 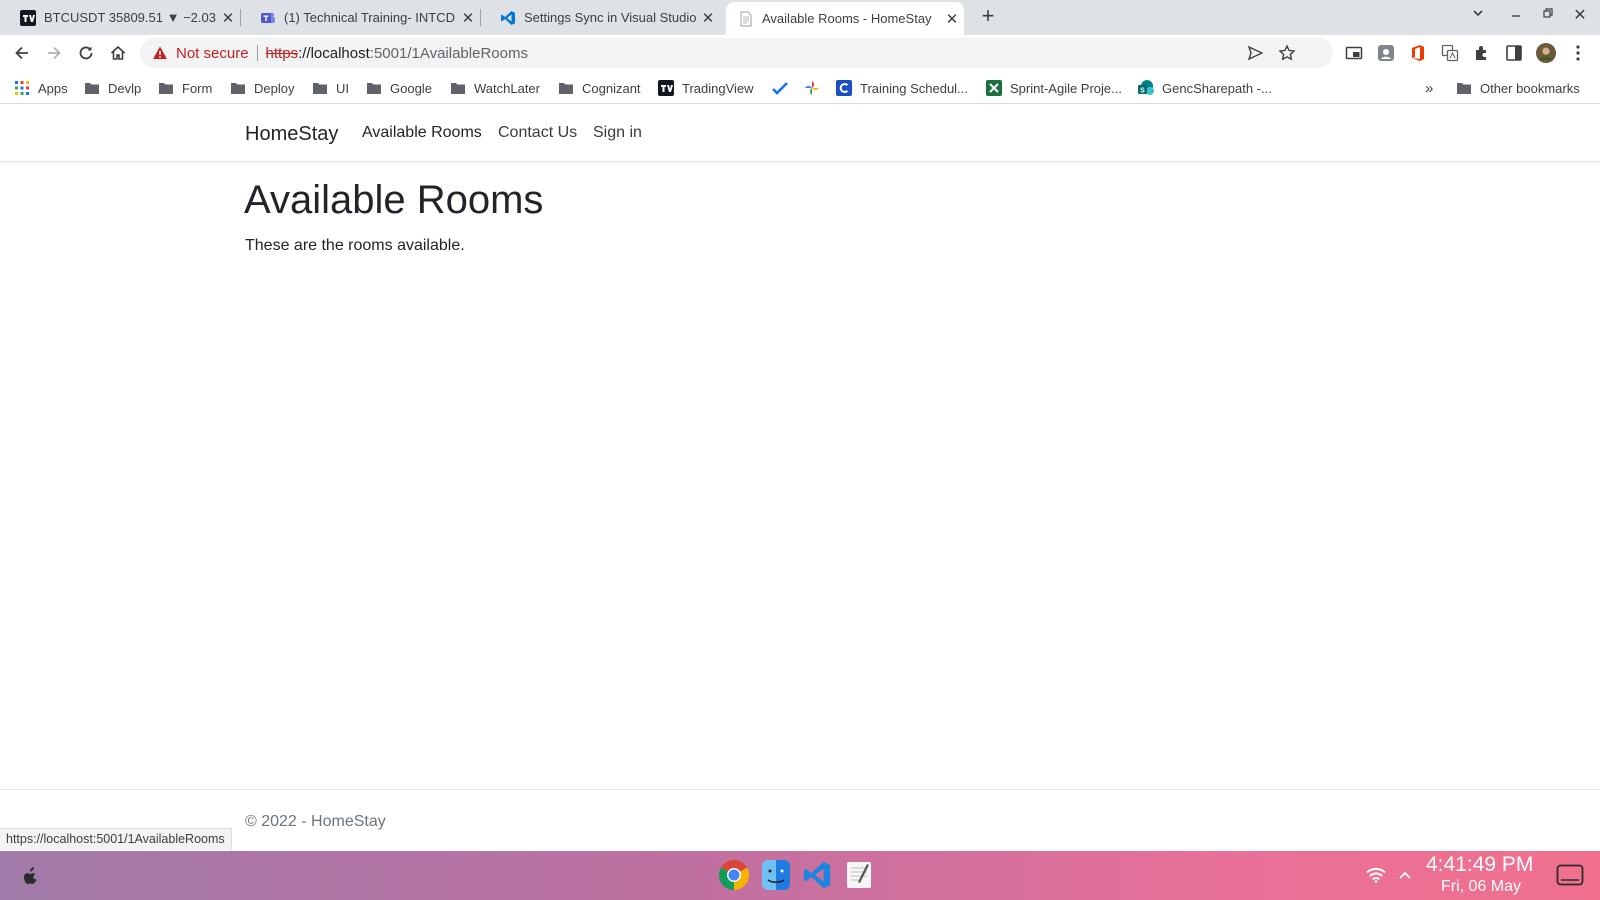 I want to click on bookmark-folder-devlp: Devlp, so click(x=112, y=88).